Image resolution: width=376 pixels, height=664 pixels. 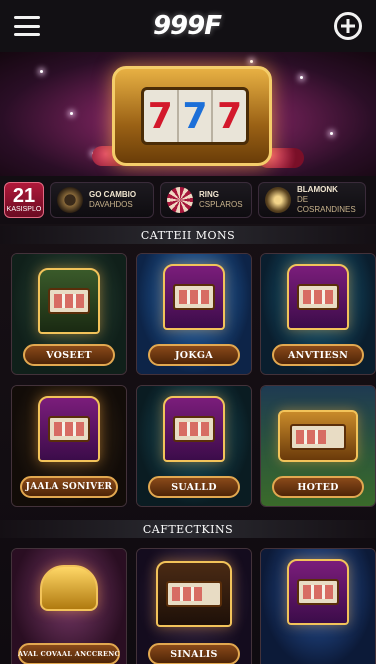 I want to click on promo-subtitle: DE COSRANDINES, so click(x=326, y=204).